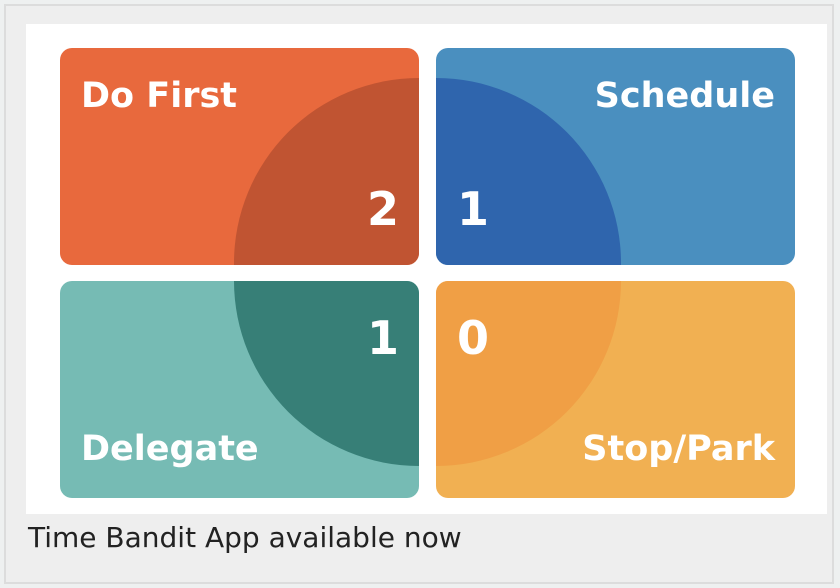 The height and width of the screenshot is (588, 840). Describe the element at coordinates (473, 338) in the screenshot. I see `quadrant-count: 0` at that location.